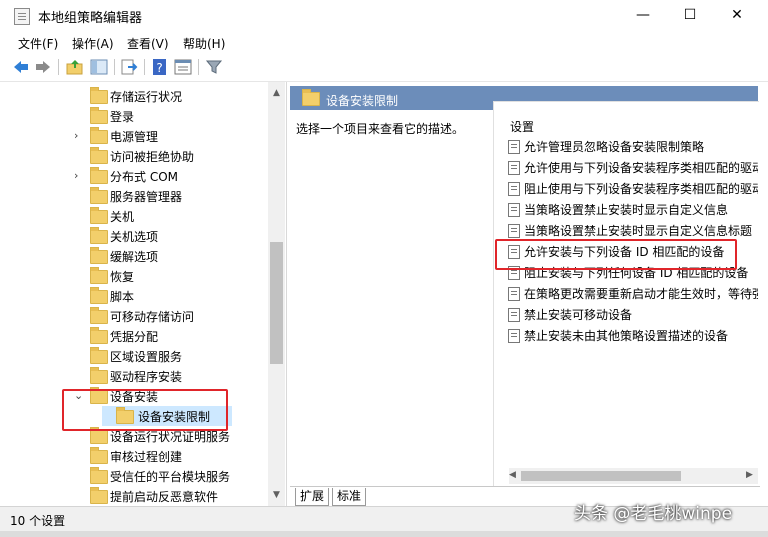 The image size is (768, 537). I want to click on tree-item: 恢复, so click(141, 276).